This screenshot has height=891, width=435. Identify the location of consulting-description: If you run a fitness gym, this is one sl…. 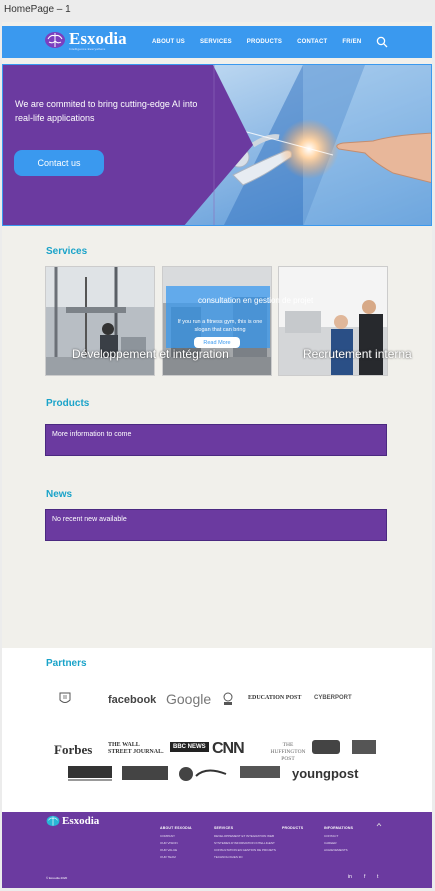
(220, 326).